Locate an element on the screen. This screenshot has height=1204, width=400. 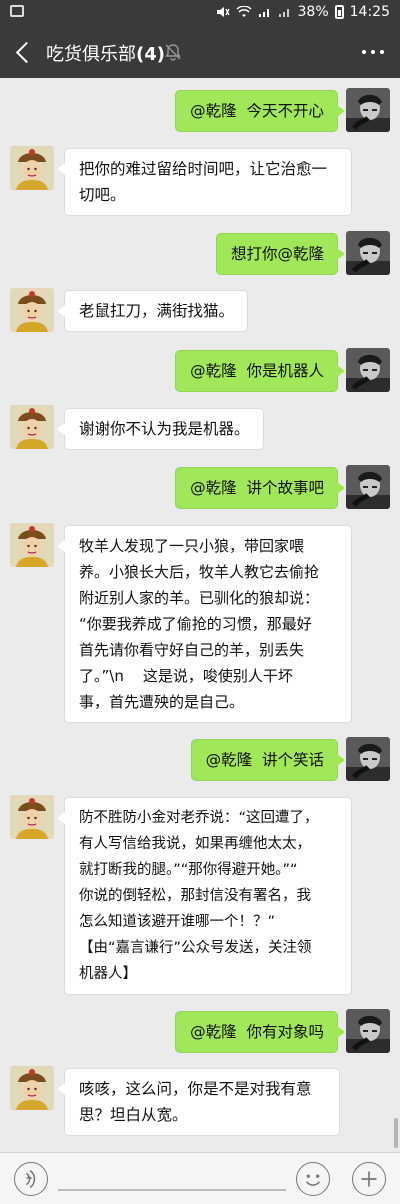
scrollbar is located at coordinates (396, 1133).